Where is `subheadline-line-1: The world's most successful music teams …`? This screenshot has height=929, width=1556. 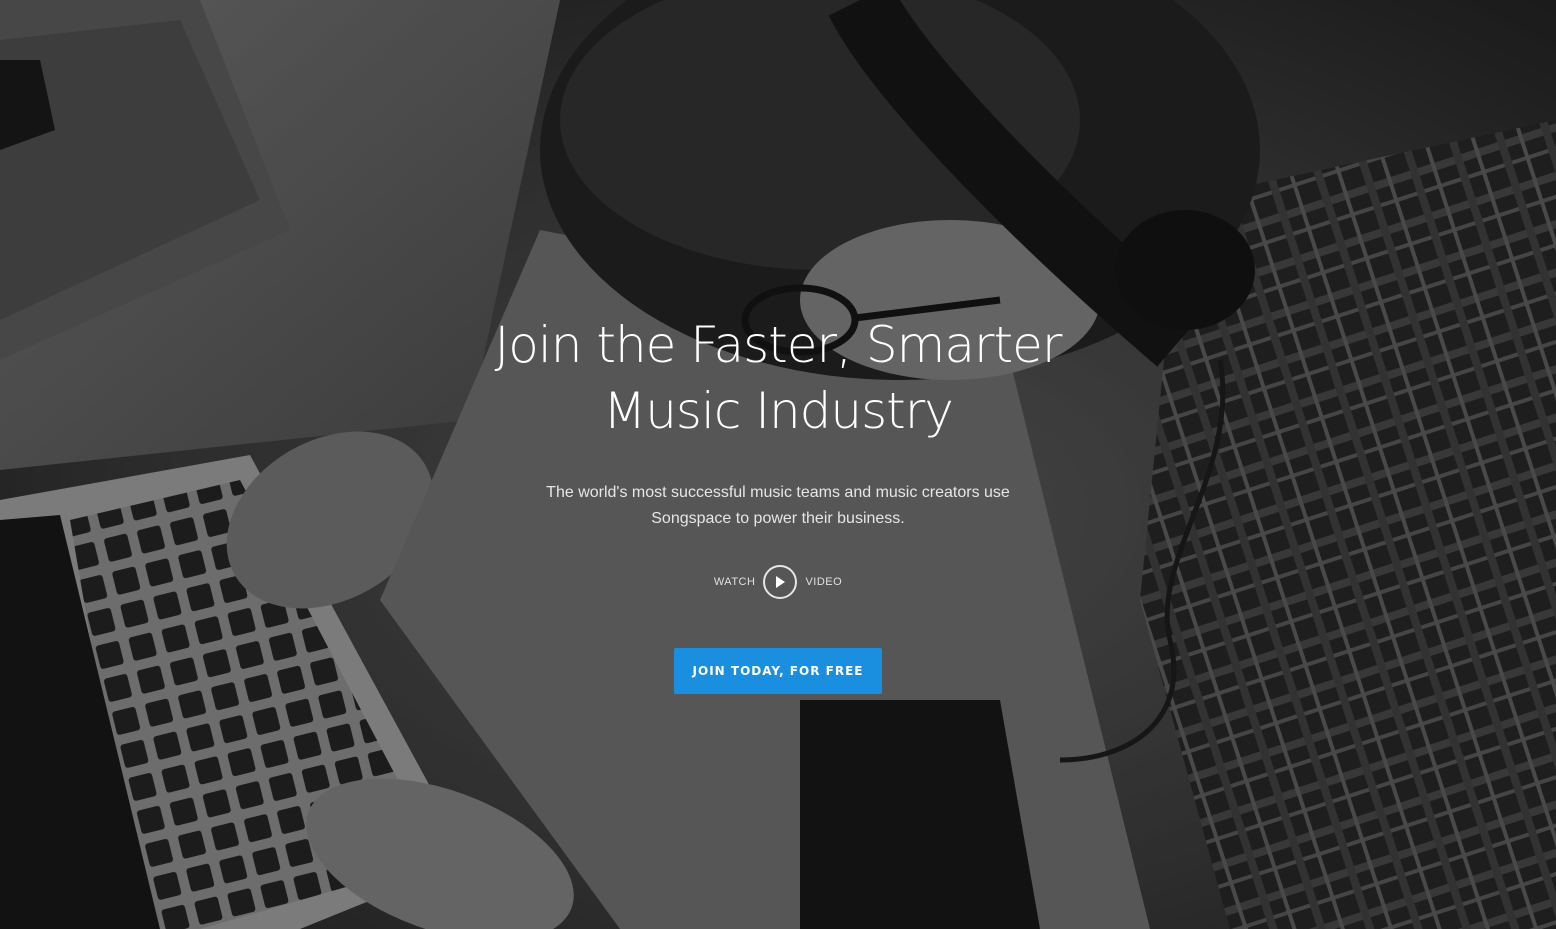 subheadline-line-1: The world's most successful music teams … is located at coordinates (778, 492).